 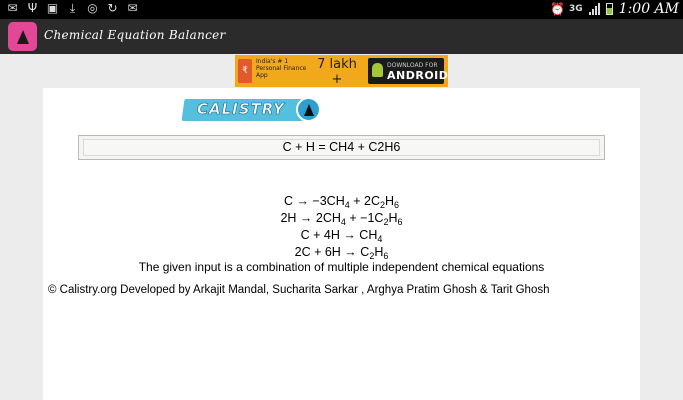 What do you see at coordinates (341, 36) in the screenshot?
I see `action-bar: Chemical Equation Balancer` at bounding box center [341, 36].